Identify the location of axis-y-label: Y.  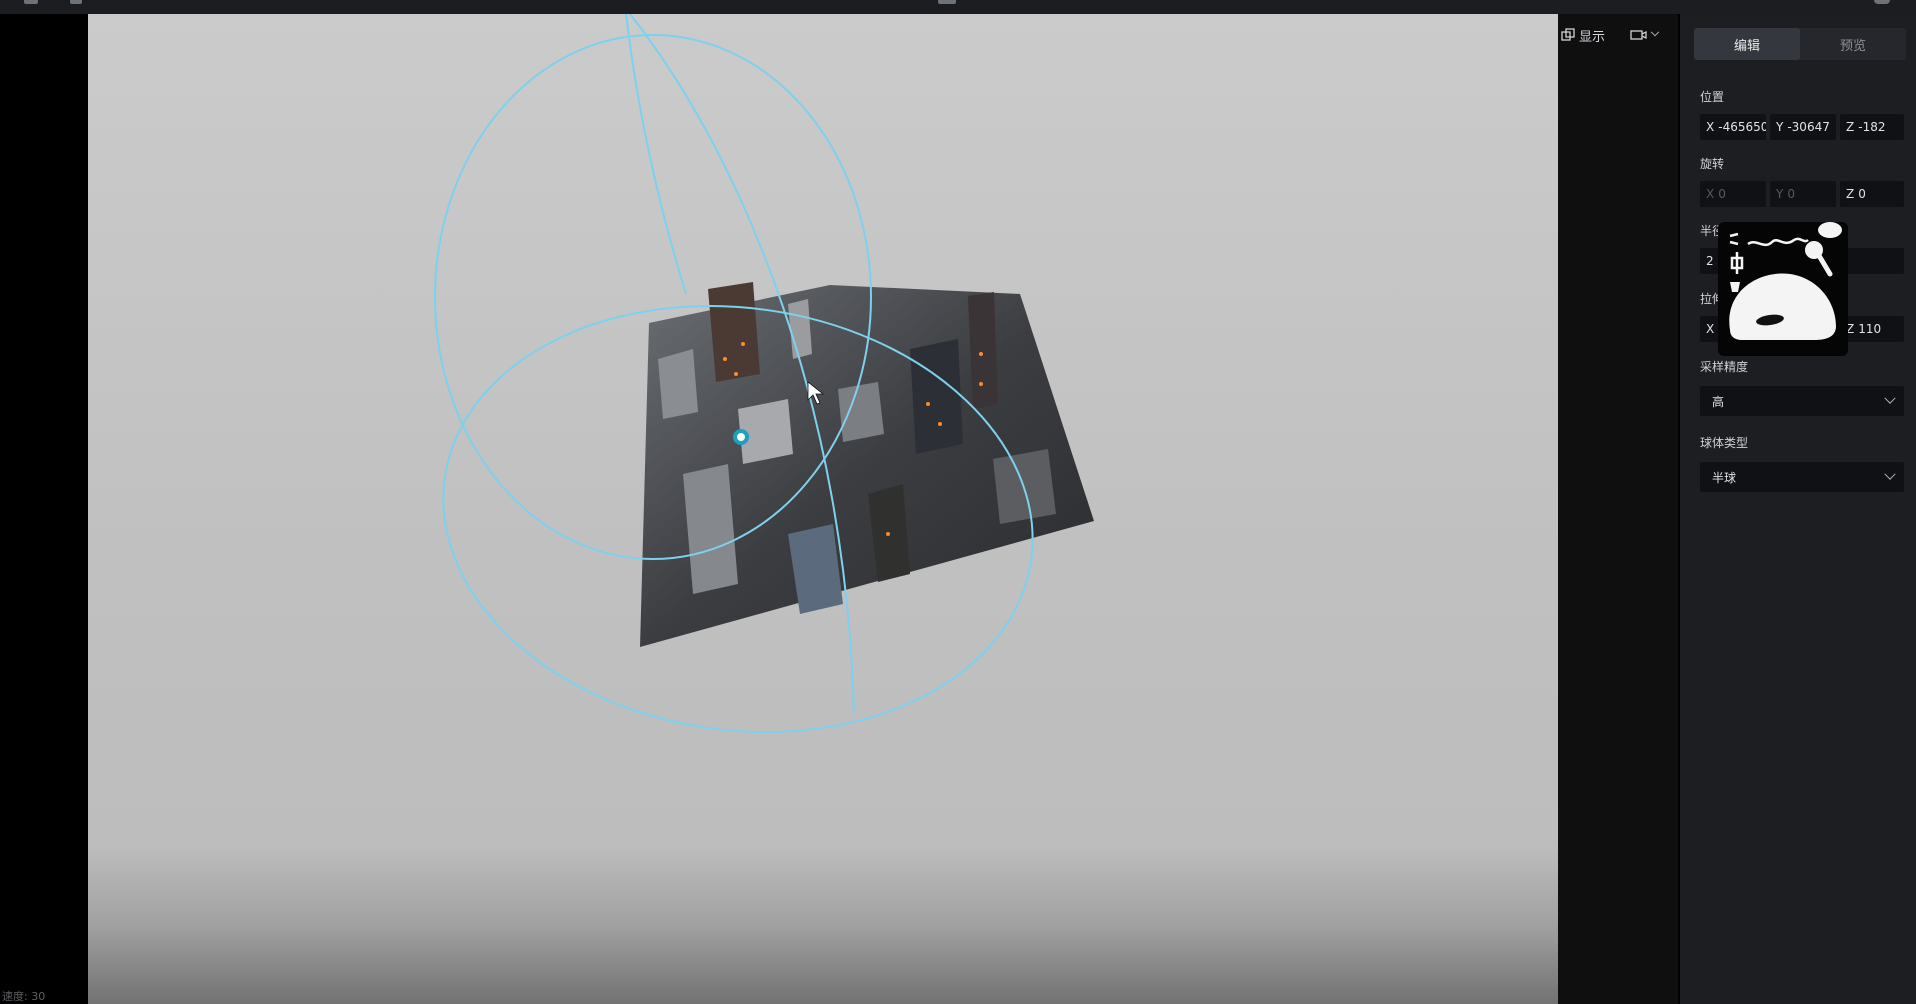
(1780, 127).